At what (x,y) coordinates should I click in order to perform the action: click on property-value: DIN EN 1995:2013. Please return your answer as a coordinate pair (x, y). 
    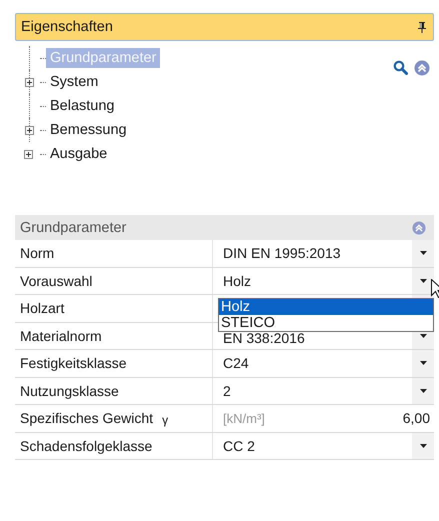
    Looking at the image, I should click on (282, 253).